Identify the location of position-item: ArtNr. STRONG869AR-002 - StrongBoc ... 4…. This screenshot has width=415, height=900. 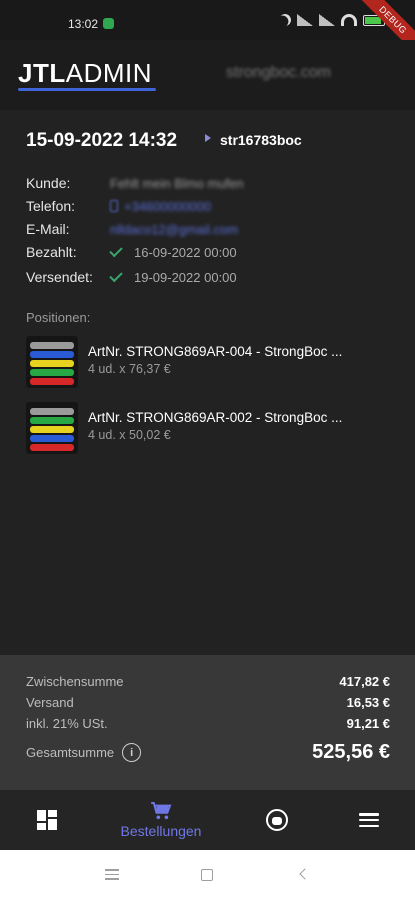
(211, 428).